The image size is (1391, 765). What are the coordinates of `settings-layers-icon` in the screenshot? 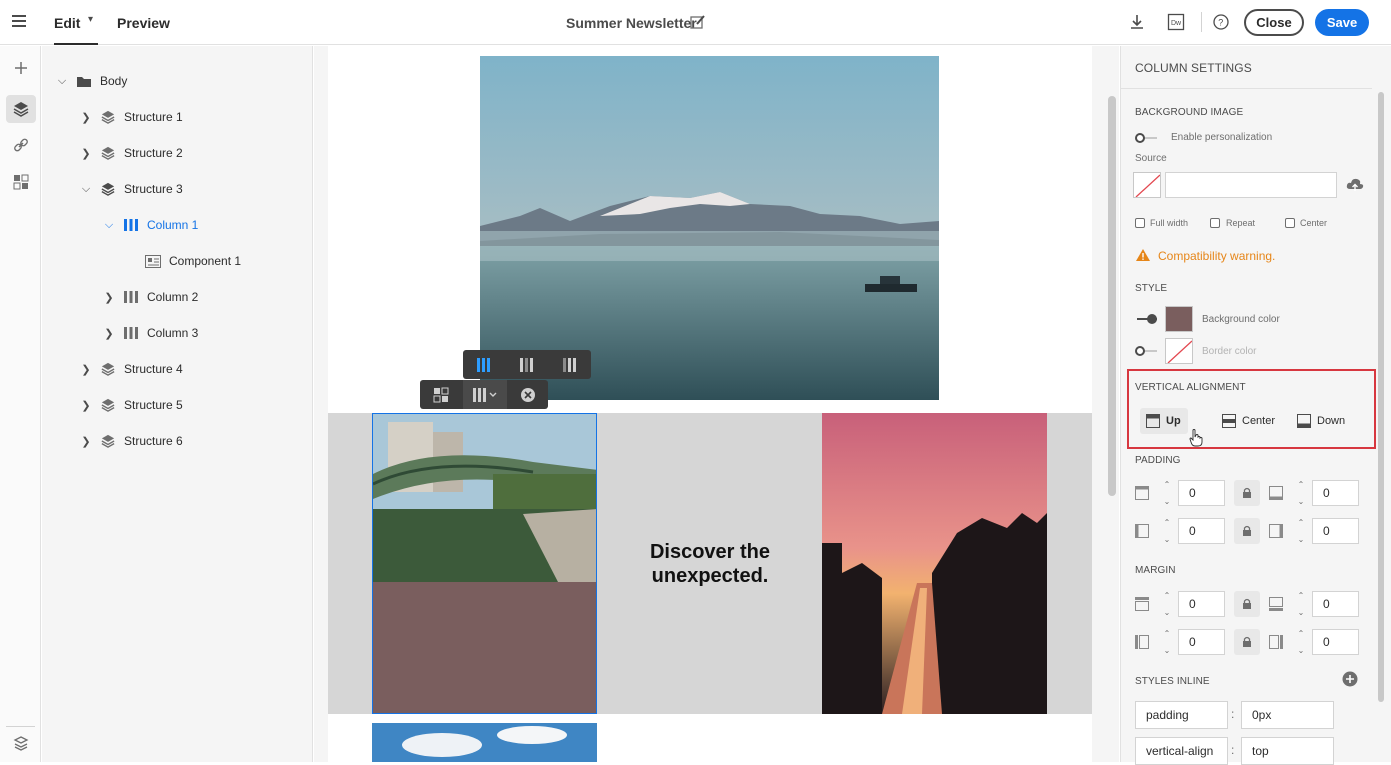 It's located at (21, 743).